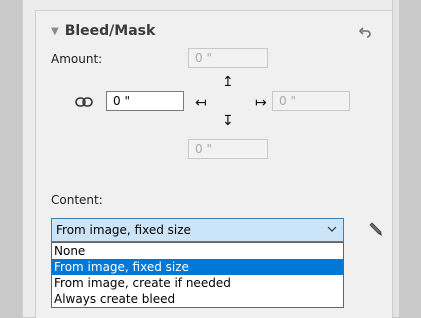  What do you see at coordinates (77, 200) in the screenshot?
I see `content-label: Content:` at bounding box center [77, 200].